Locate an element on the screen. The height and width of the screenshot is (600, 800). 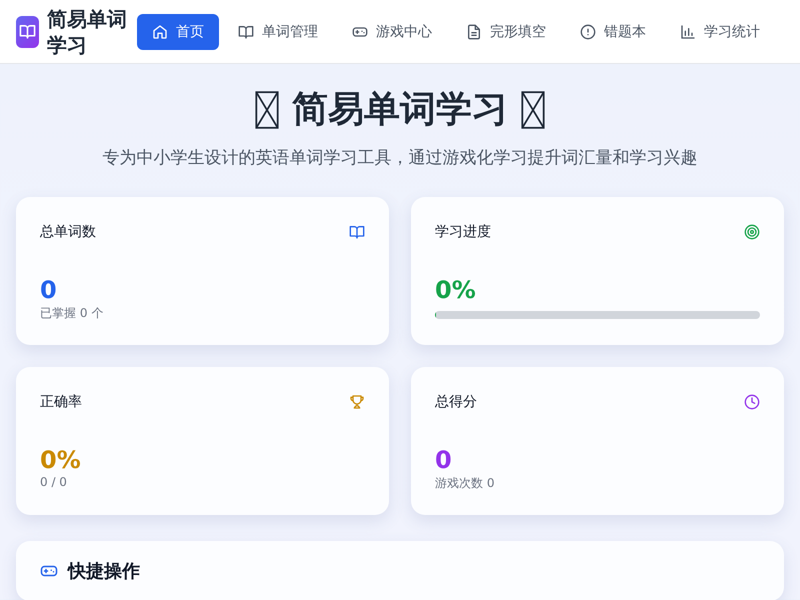
alert-icon is located at coordinates (588, 32).